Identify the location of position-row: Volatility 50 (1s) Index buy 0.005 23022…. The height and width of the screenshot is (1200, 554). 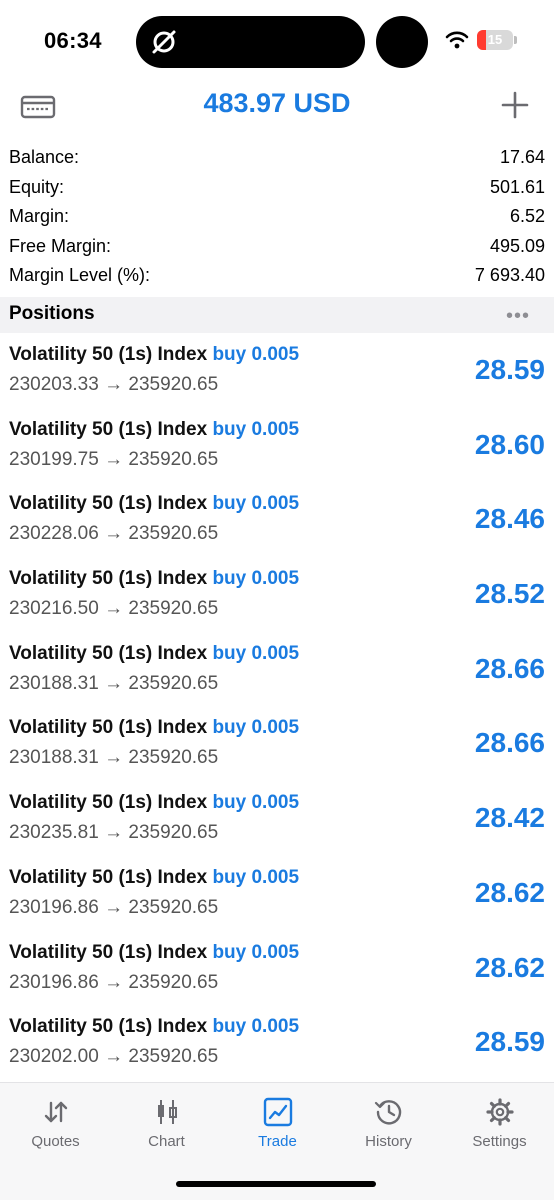
(277, 522).